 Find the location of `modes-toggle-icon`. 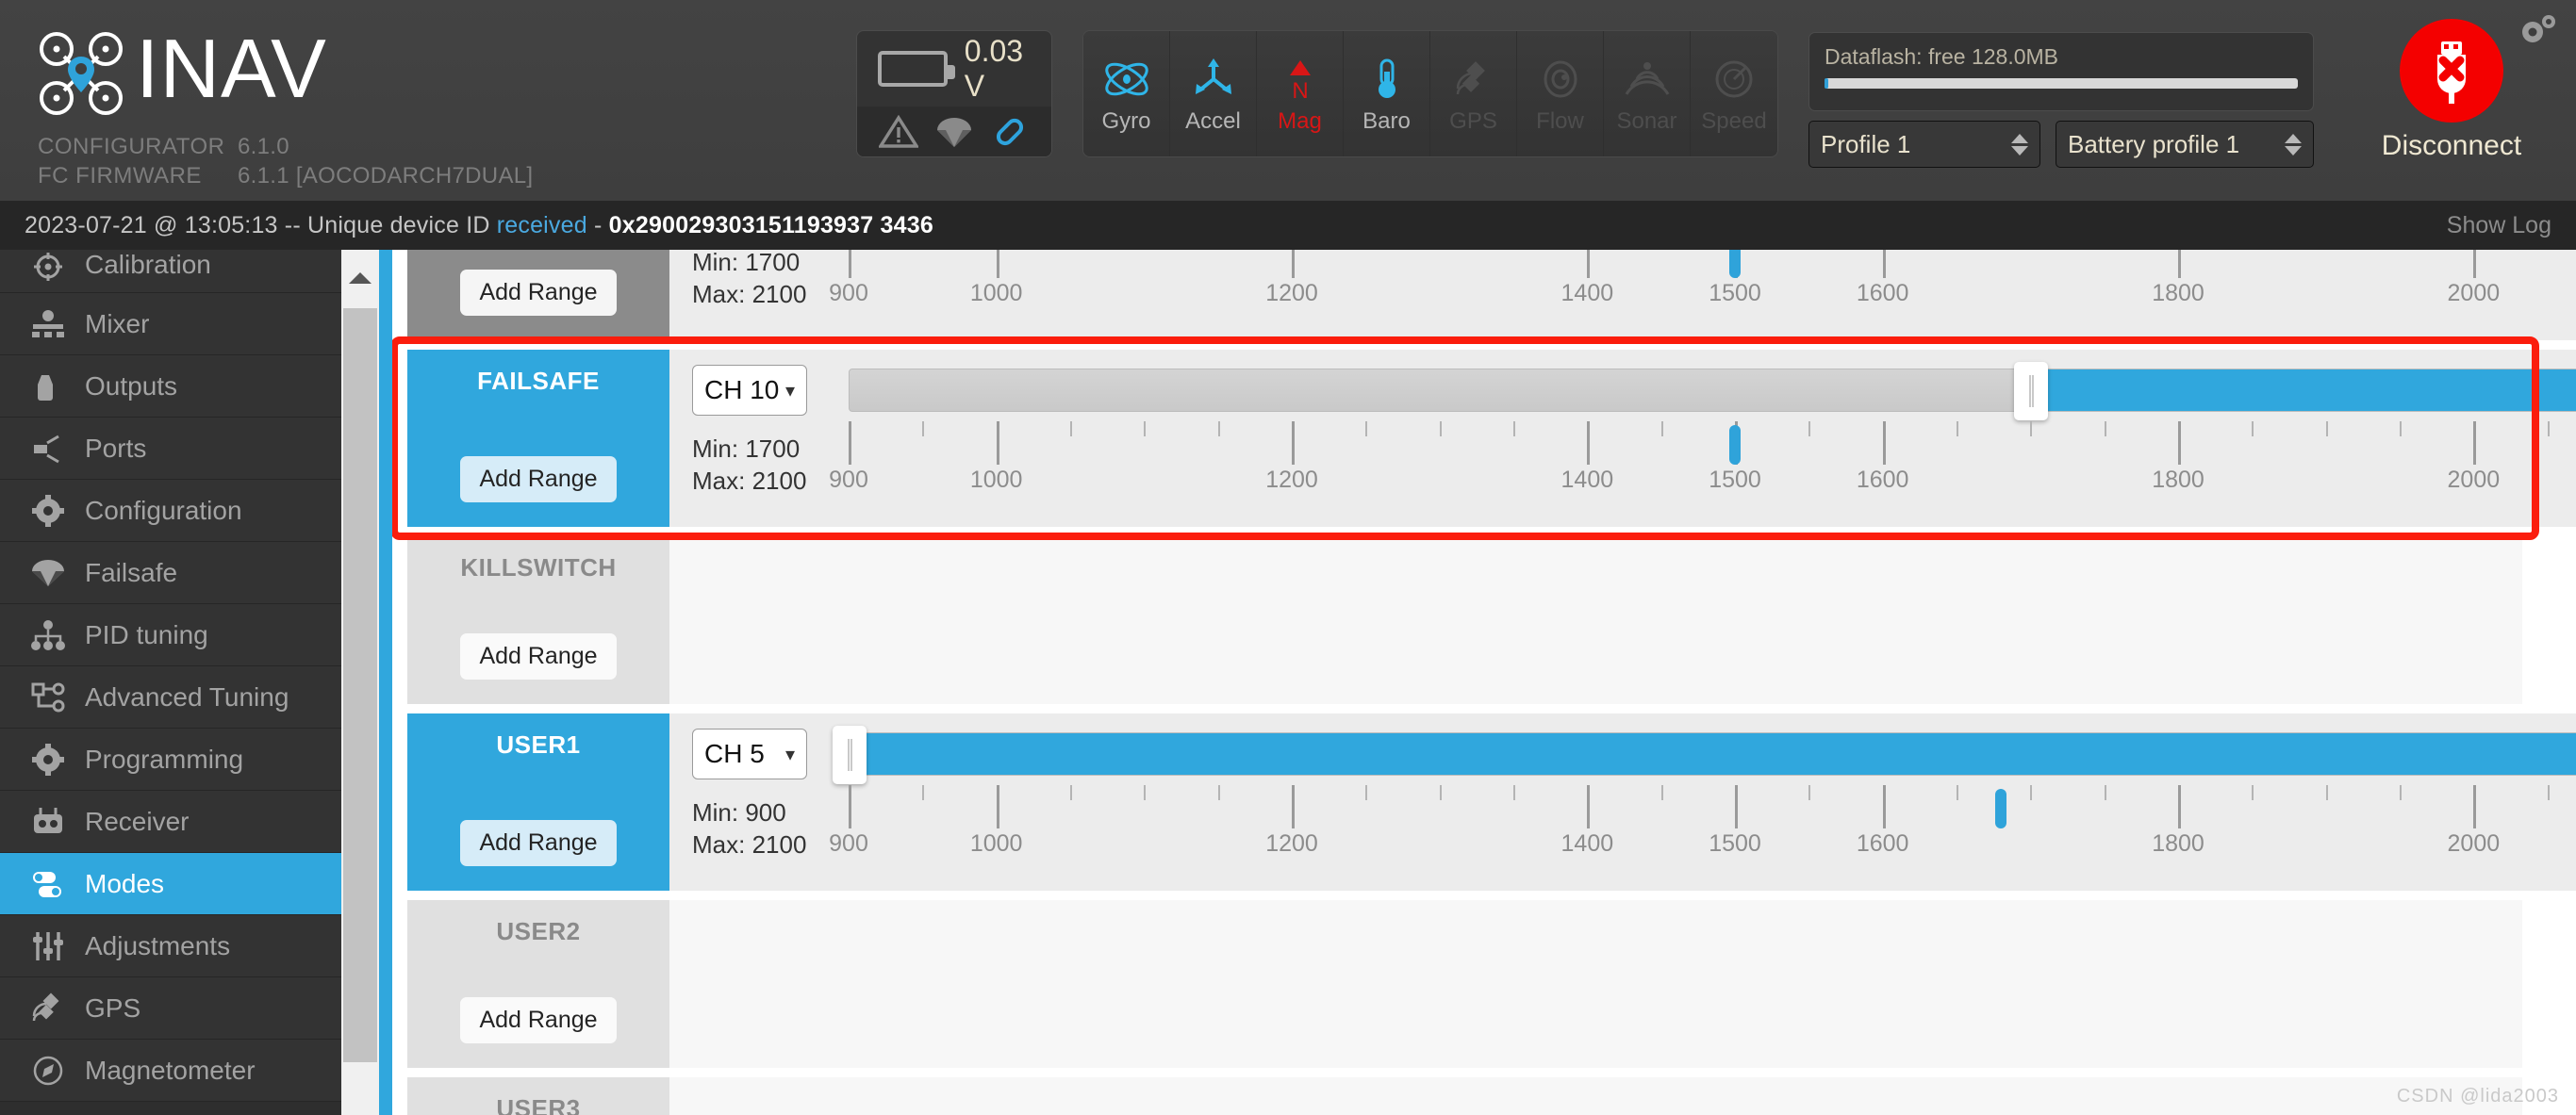

modes-toggle-icon is located at coordinates (48, 884).